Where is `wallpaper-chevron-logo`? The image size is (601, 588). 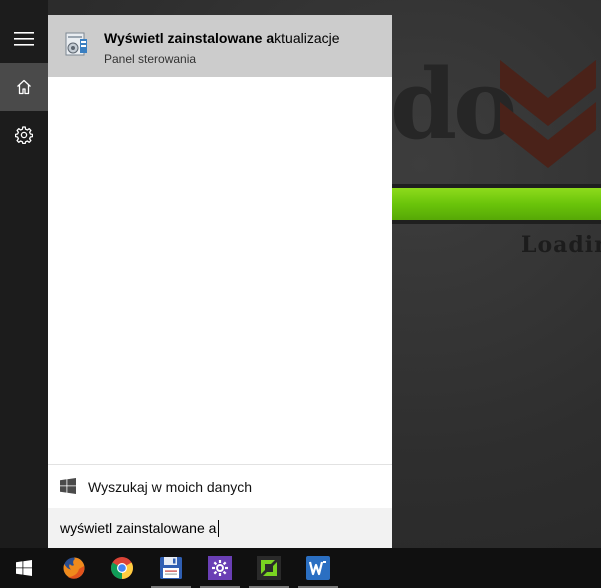
wallpaper-chevron-logo is located at coordinates (548, 114).